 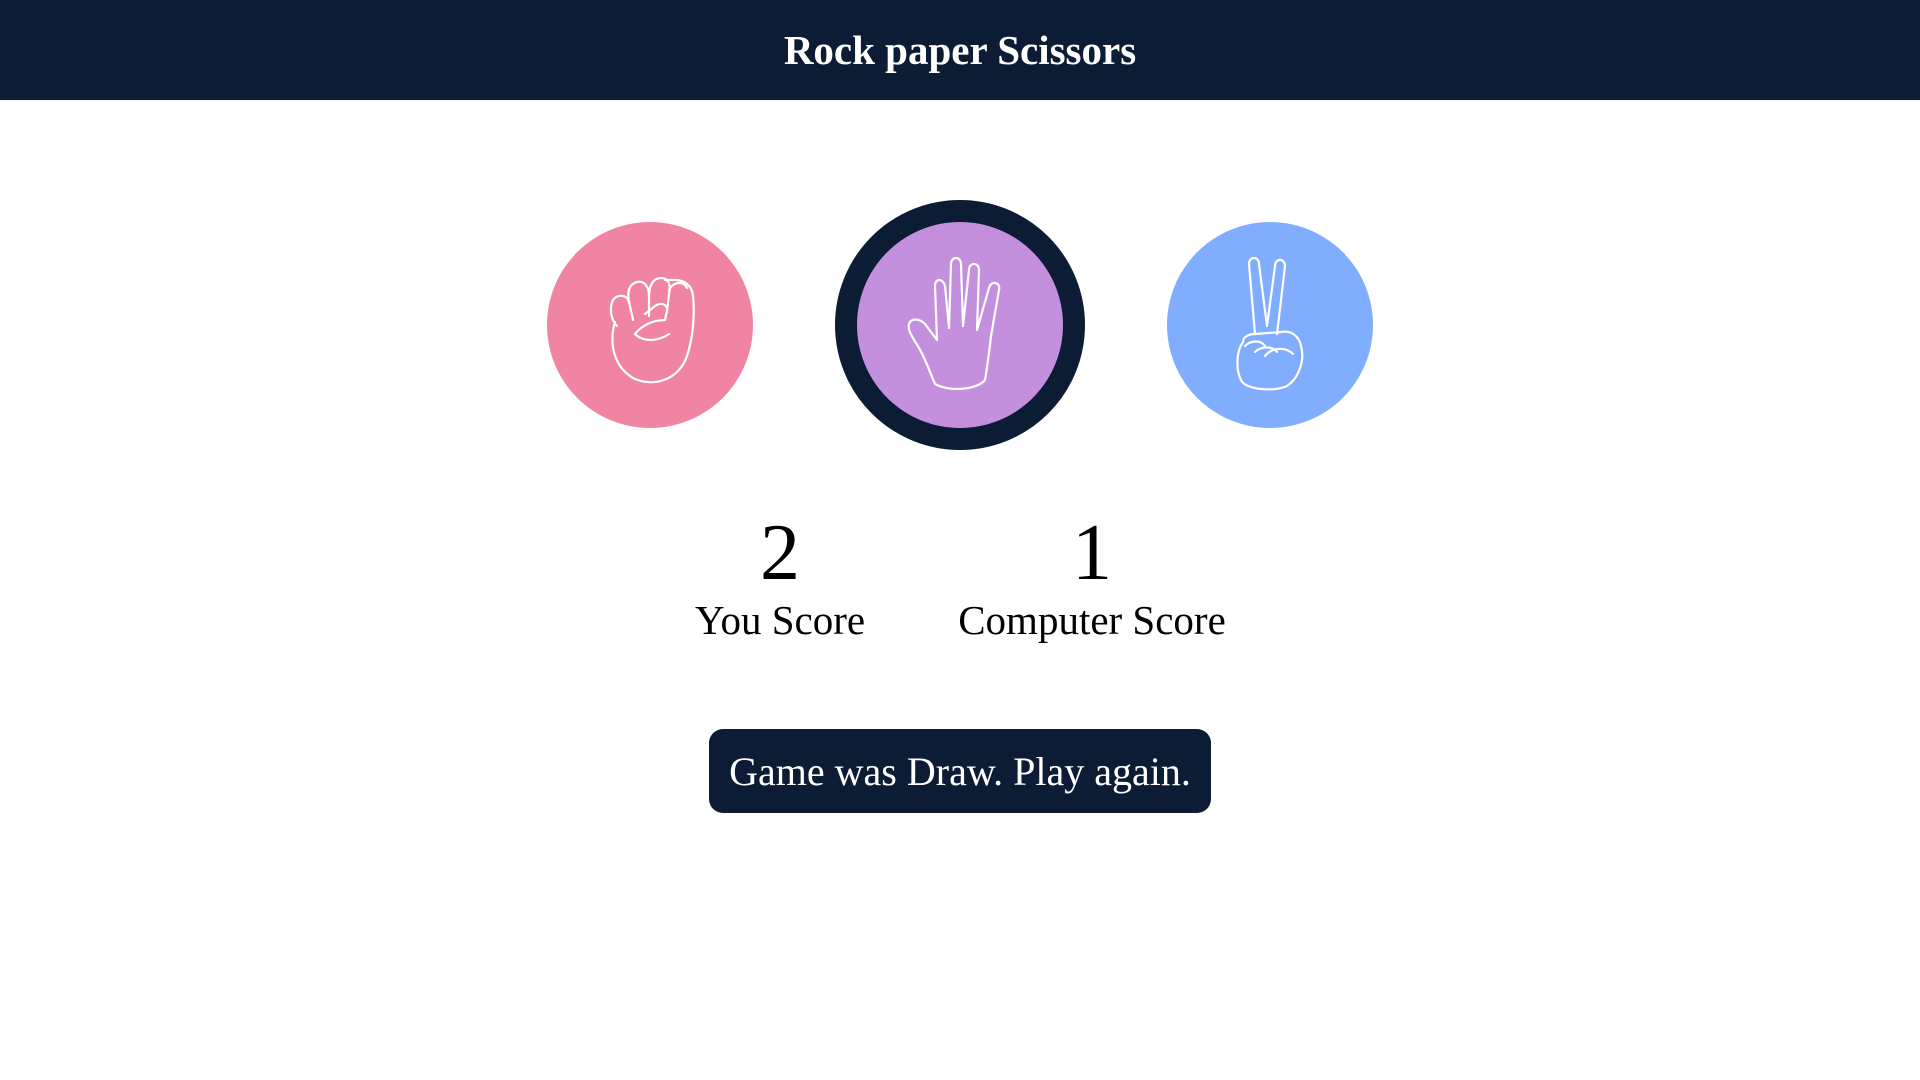 I want to click on open-hand-icon, so click(x=960, y=325).